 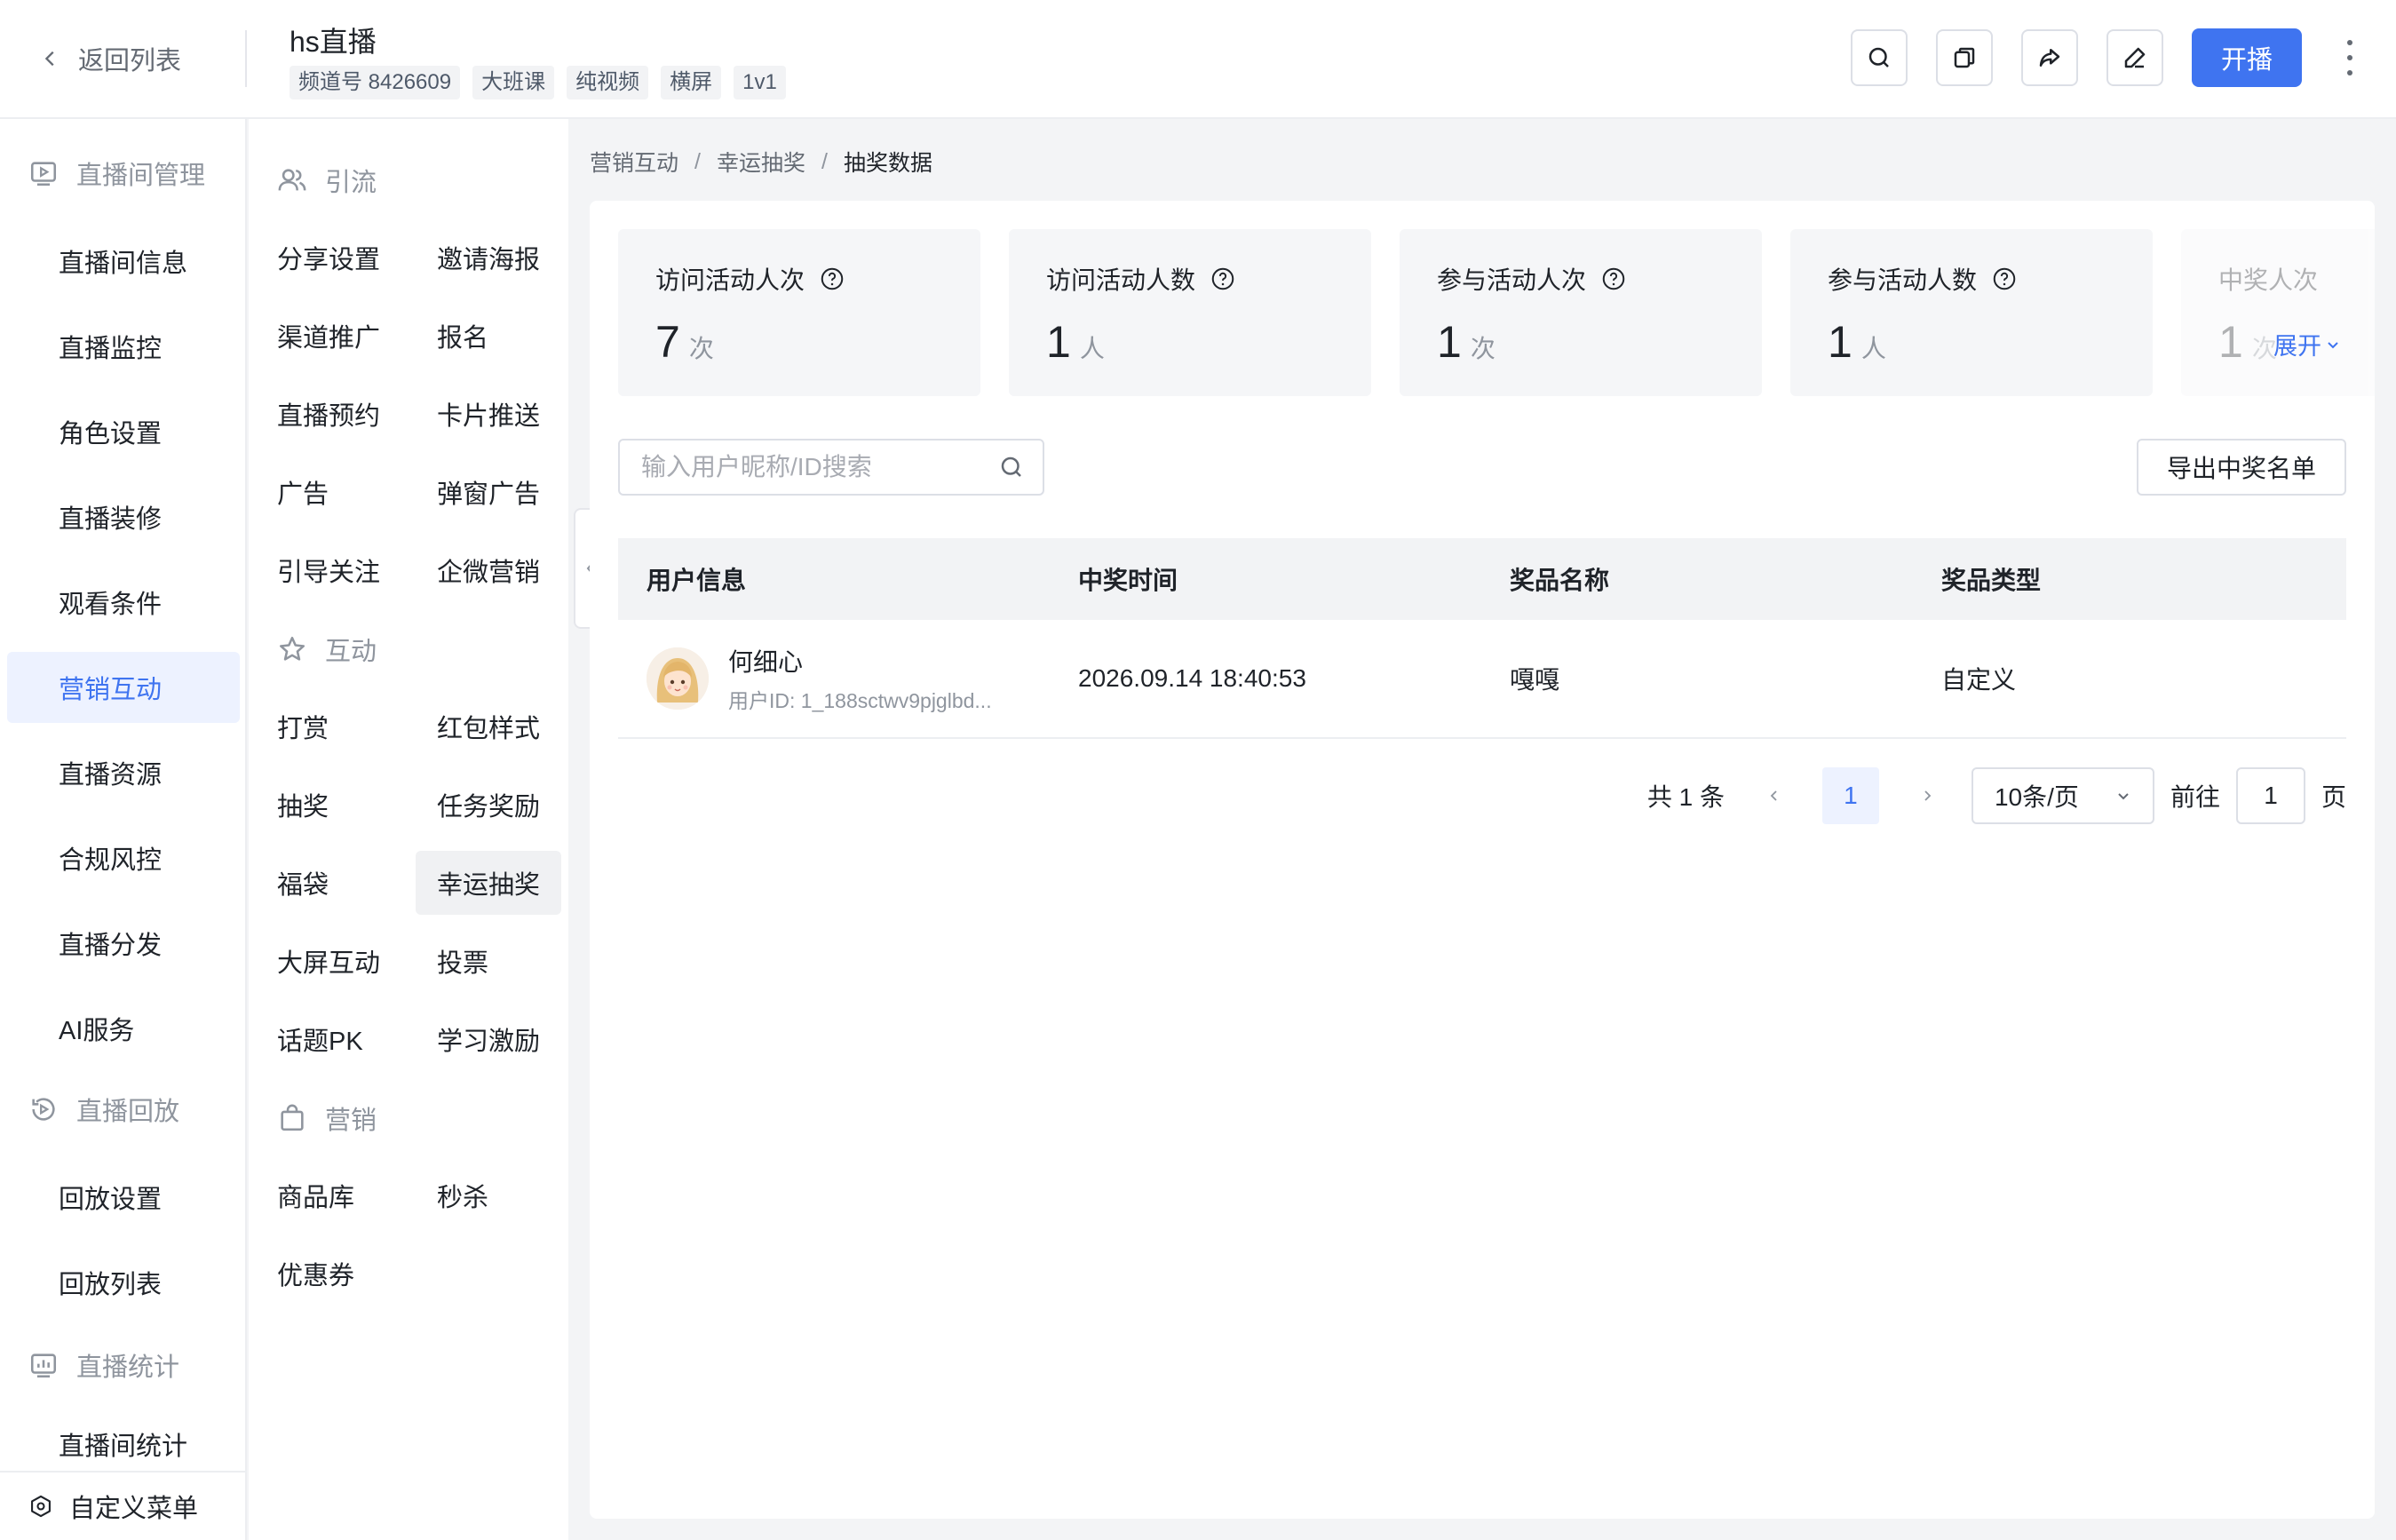 What do you see at coordinates (328, 336) in the screenshot?
I see `submenu-item-channel-promotion: 渠道推广` at bounding box center [328, 336].